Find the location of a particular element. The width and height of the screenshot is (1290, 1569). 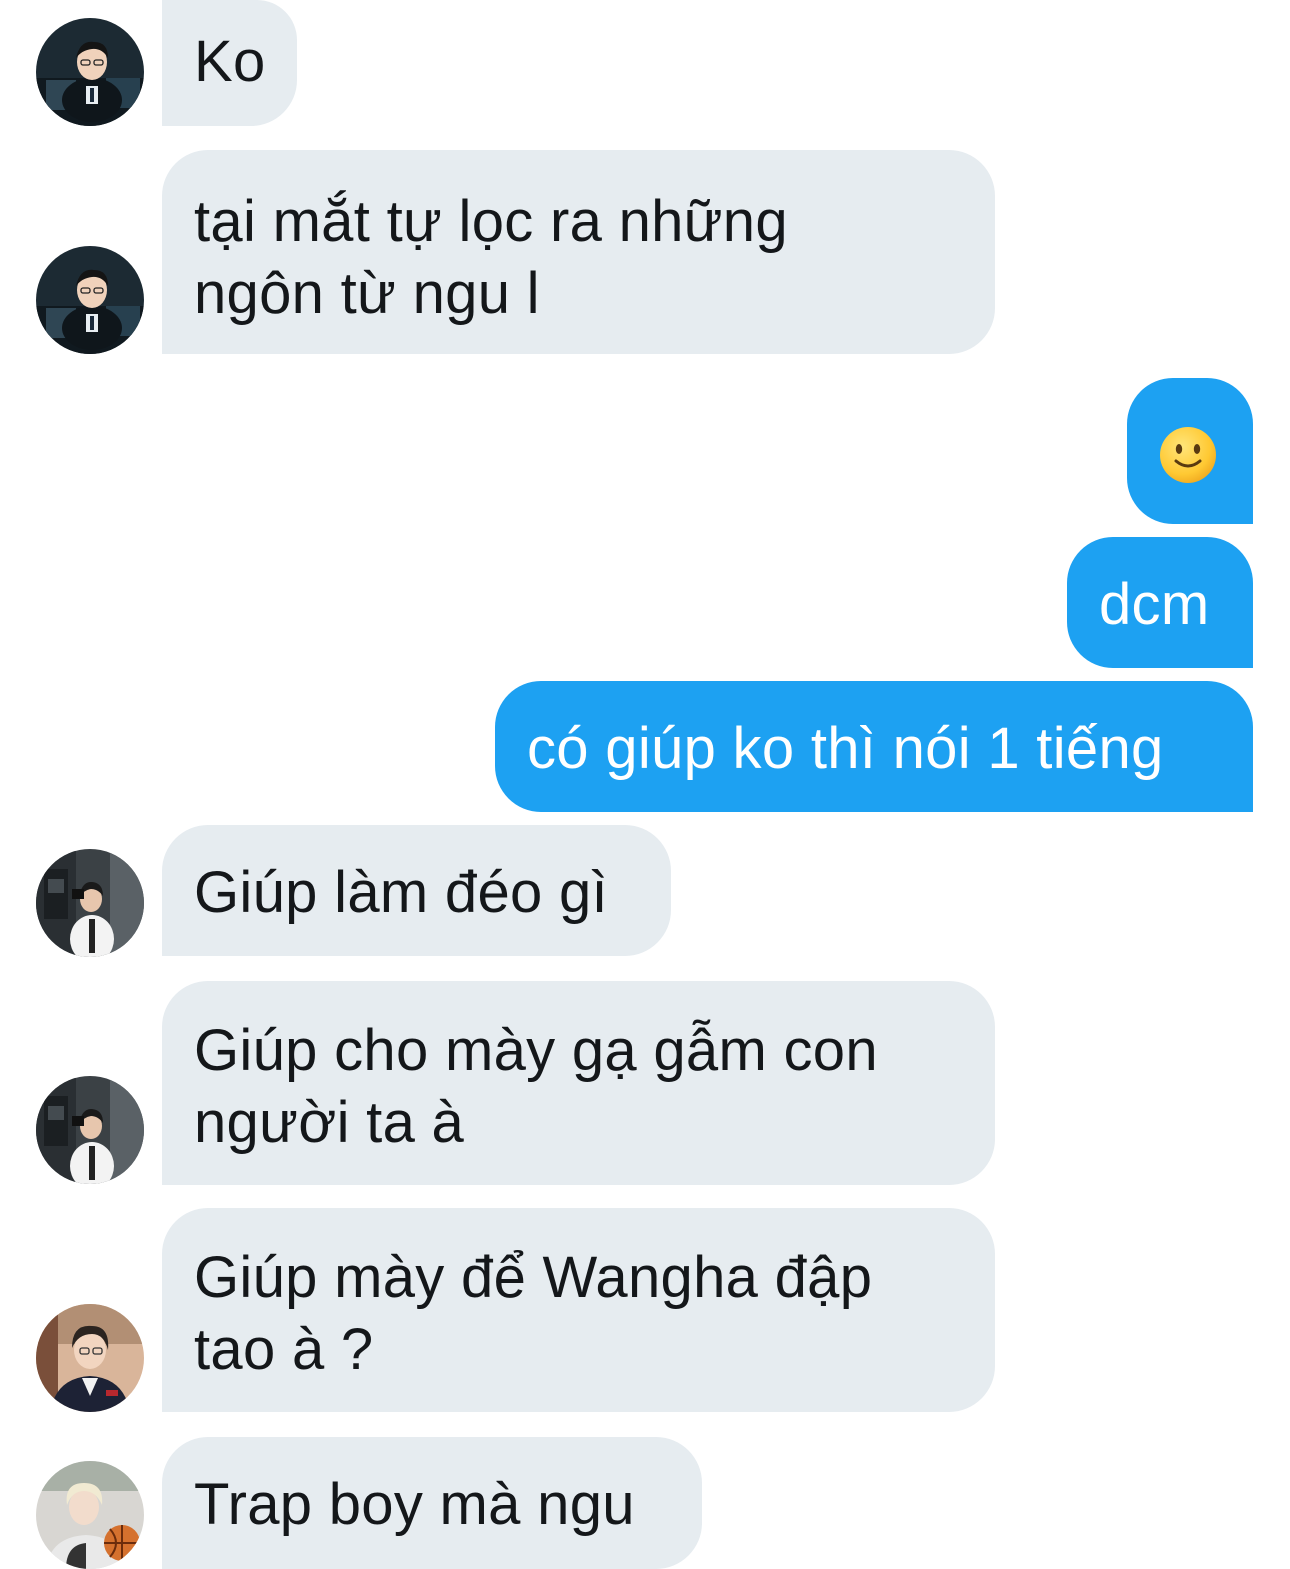

message-bubble-incoming: Ko is located at coordinates (229, 63).